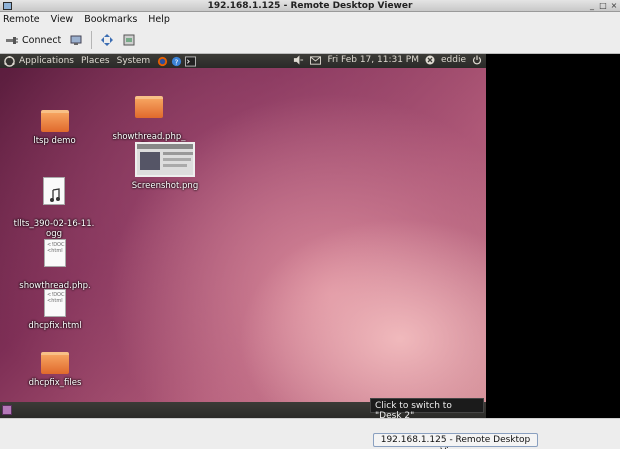 Image resolution: width=620 pixels, height=449 pixels. I want to click on image-thumbnail-icon, so click(165, 159).